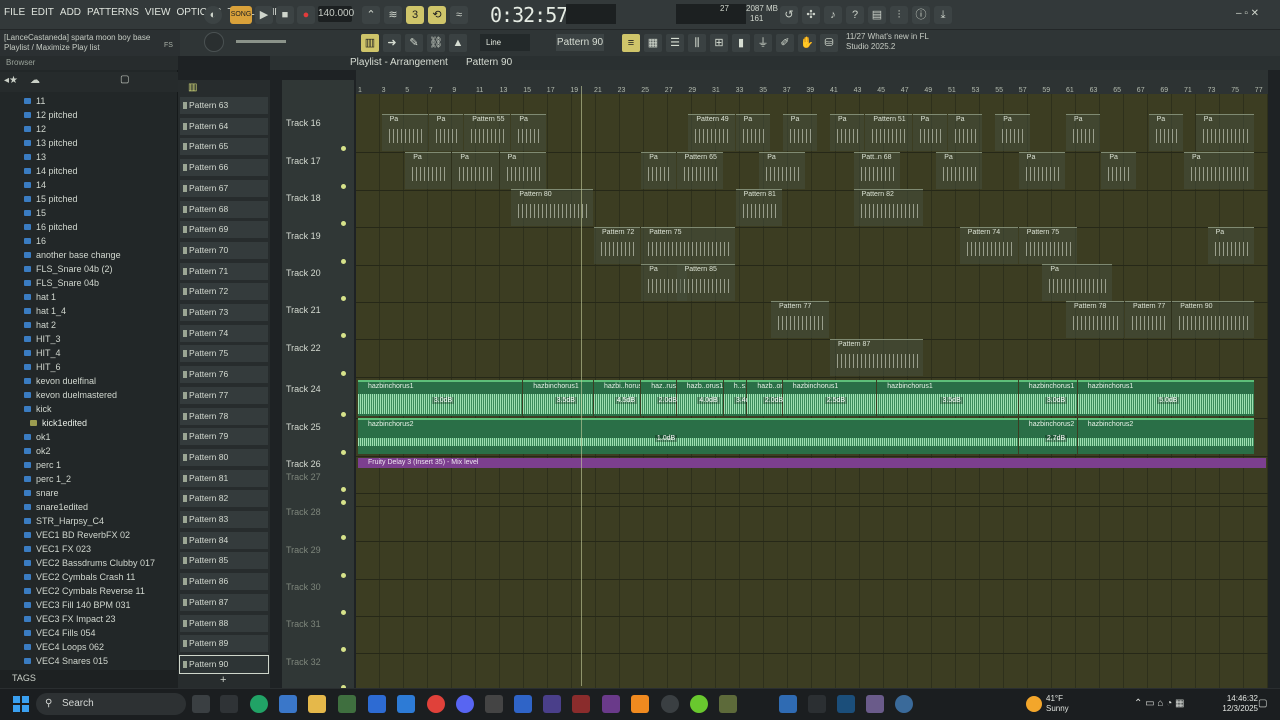 This screenshot has width=1280, height=720. What do you see at coordinates (318, 361) in the screenshot?
I see `track-header: Track 22` at bounding box center [318, 361].